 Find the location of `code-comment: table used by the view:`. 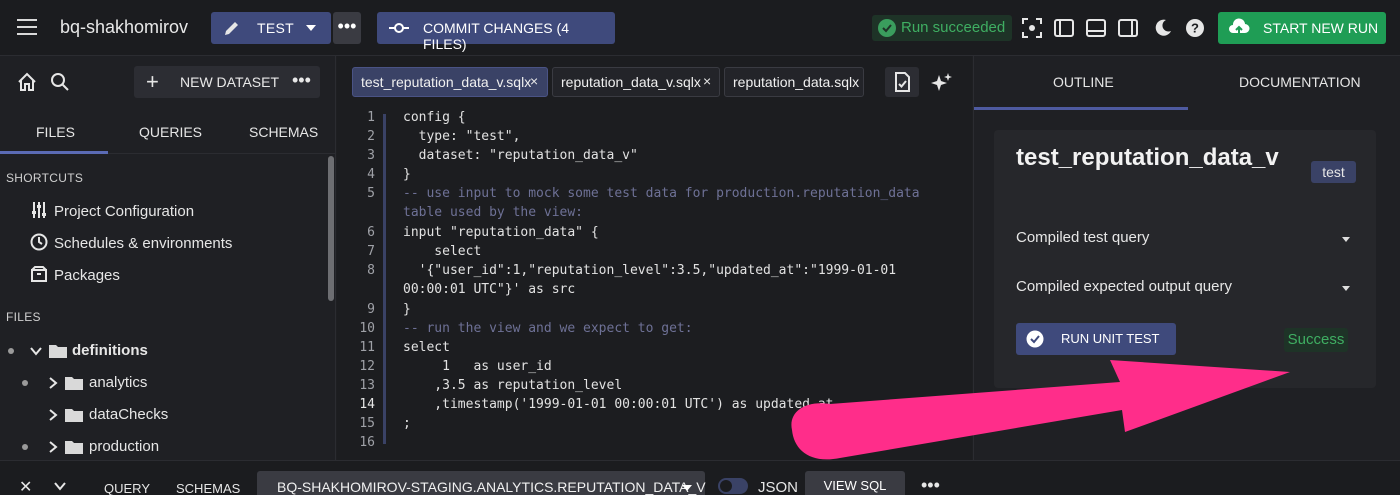

code-comment: table used by the view: is located at coordinates (493, 212).